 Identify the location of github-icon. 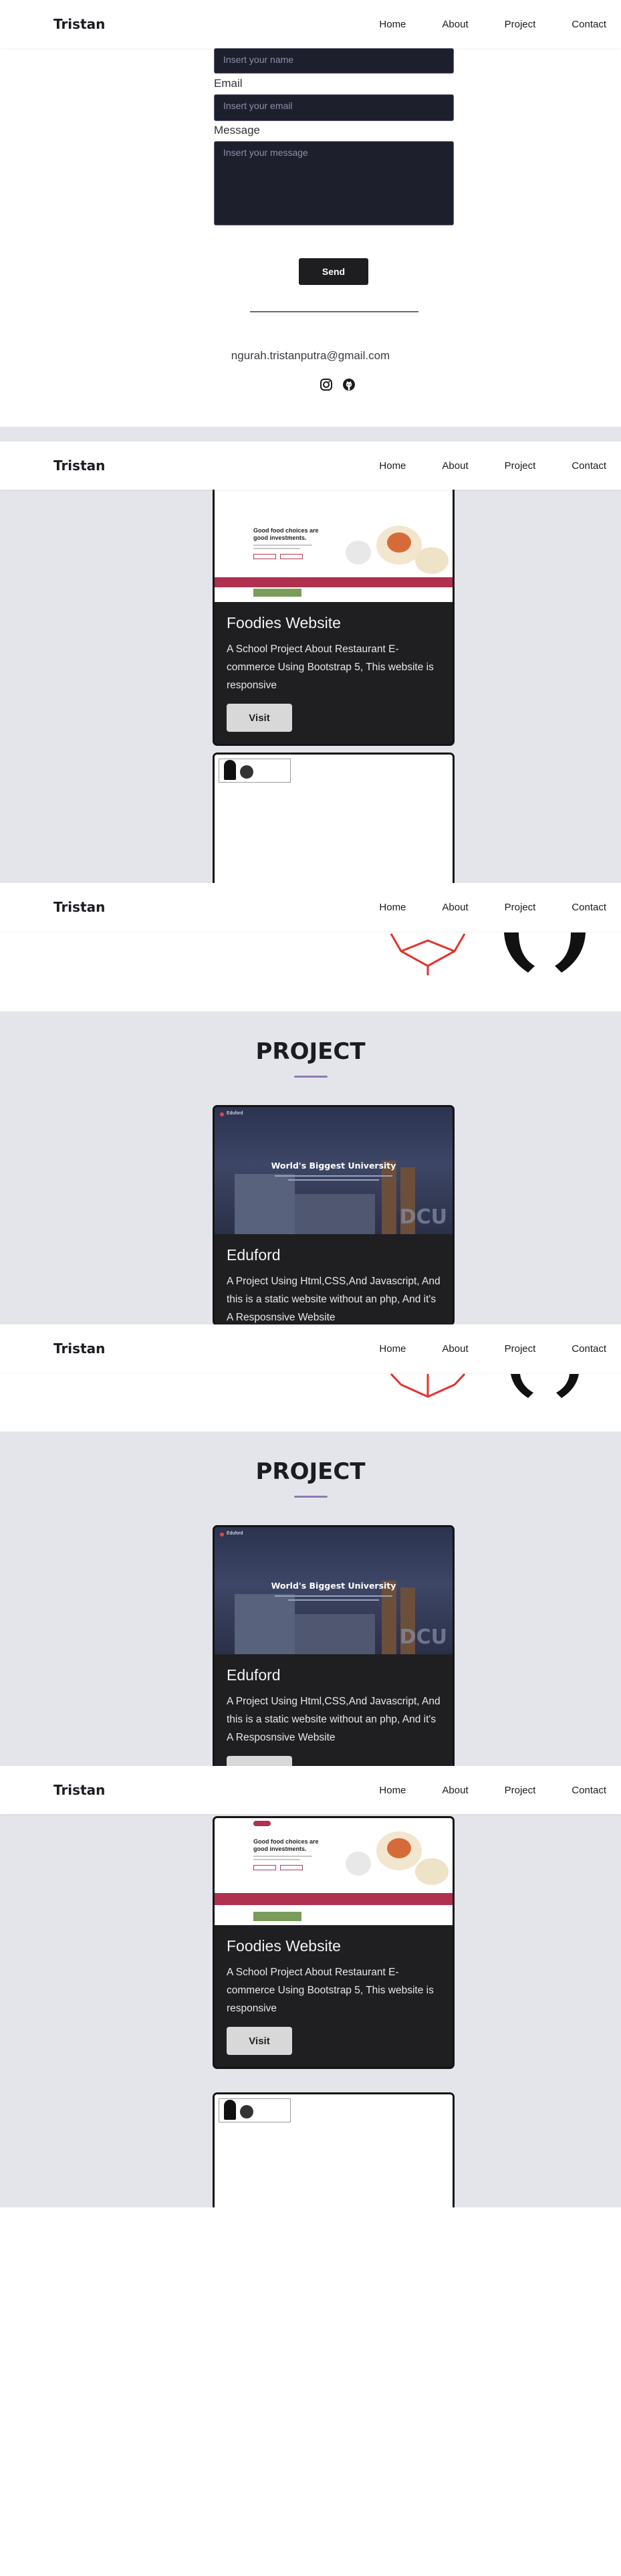
(349, 384).